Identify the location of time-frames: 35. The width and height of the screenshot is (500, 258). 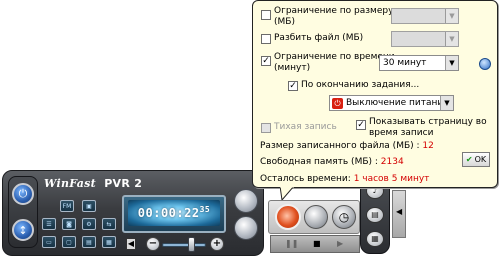
(205, 209).